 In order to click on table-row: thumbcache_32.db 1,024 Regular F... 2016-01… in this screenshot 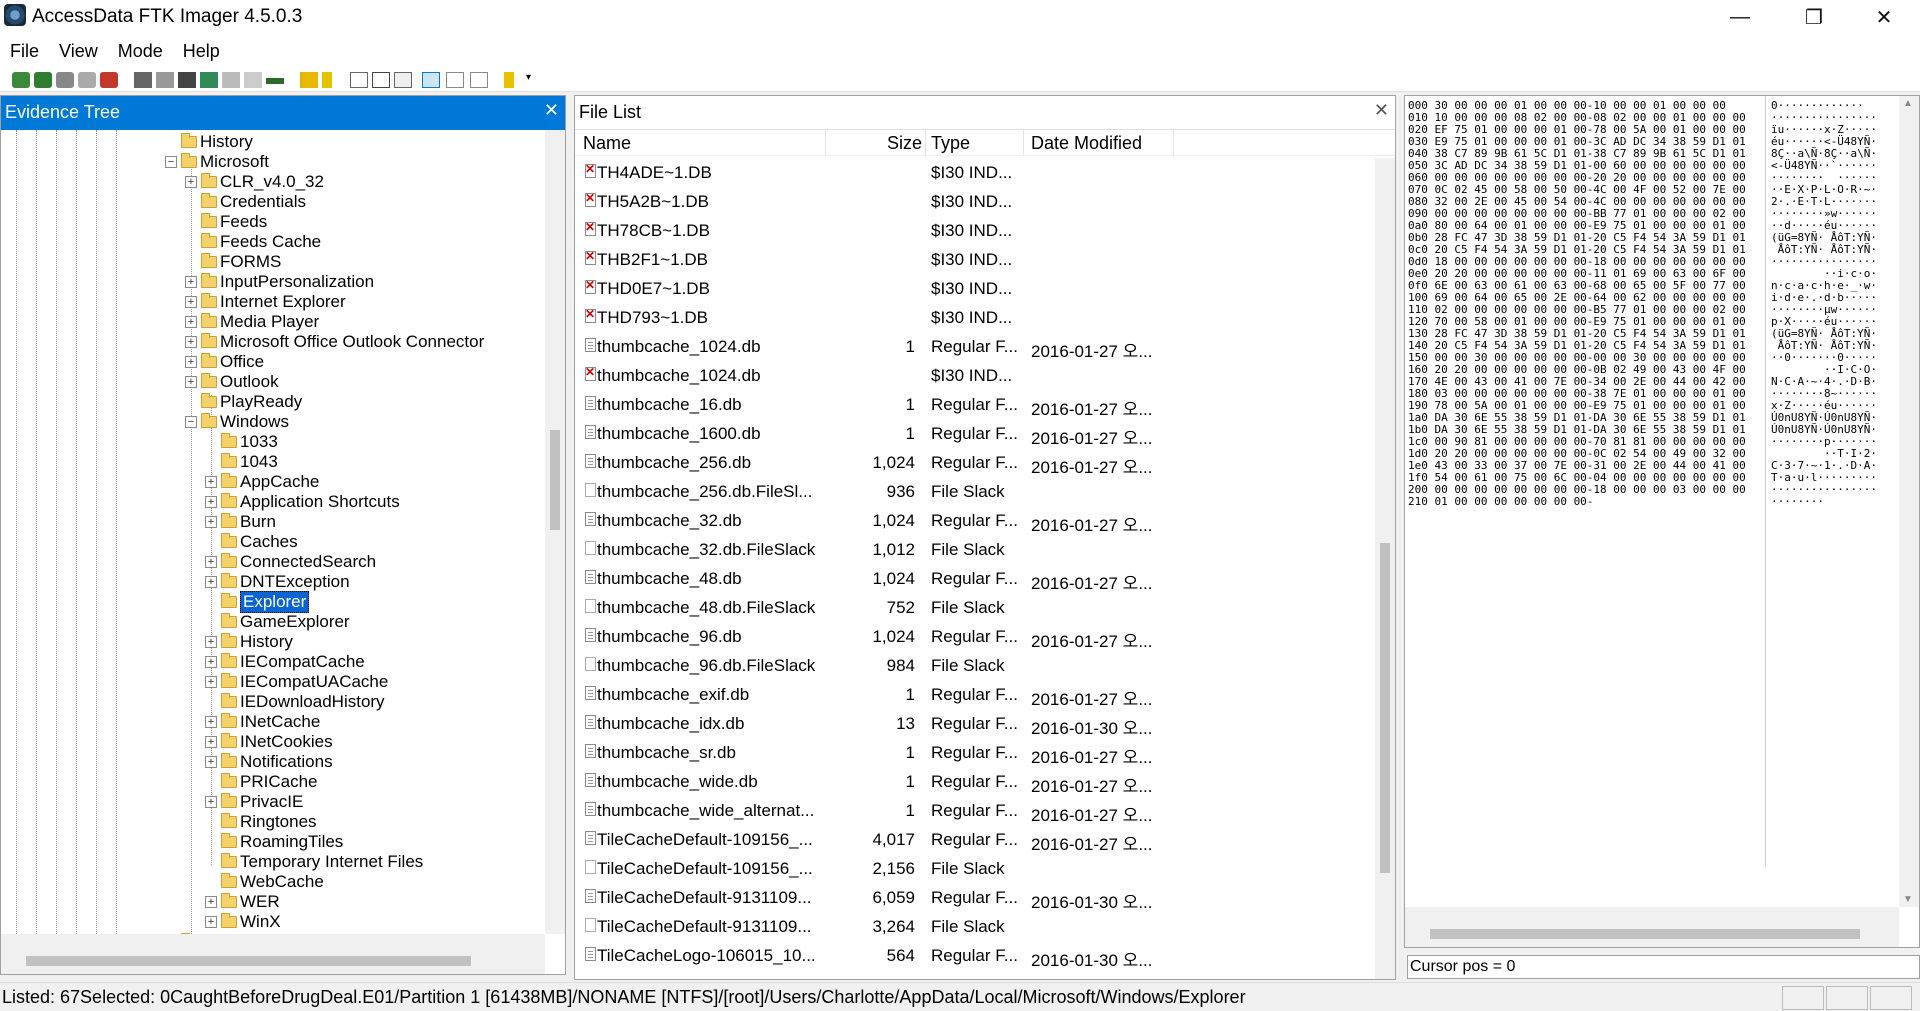, I will do `click(975, 520)`.